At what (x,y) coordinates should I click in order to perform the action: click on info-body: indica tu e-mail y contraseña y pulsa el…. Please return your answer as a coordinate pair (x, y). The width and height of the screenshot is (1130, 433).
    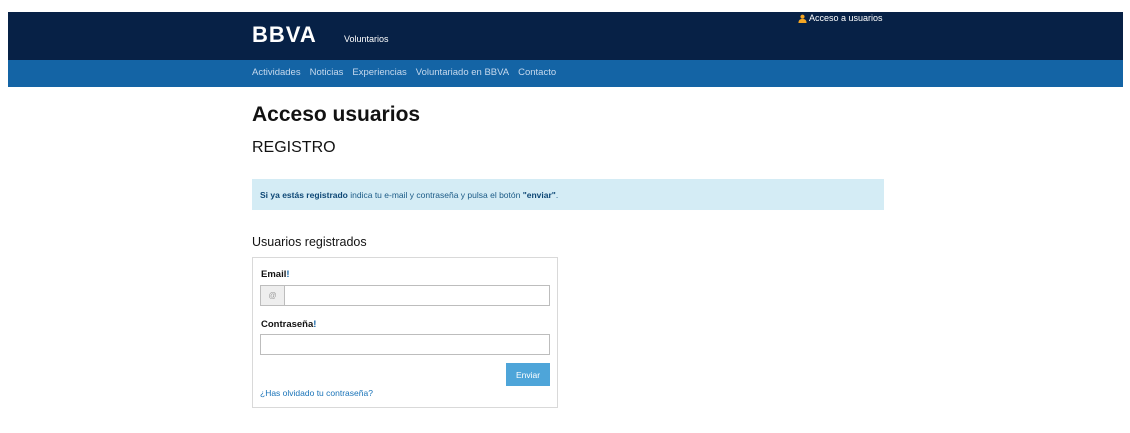
    Looking at the image, I should click on (435, 194).